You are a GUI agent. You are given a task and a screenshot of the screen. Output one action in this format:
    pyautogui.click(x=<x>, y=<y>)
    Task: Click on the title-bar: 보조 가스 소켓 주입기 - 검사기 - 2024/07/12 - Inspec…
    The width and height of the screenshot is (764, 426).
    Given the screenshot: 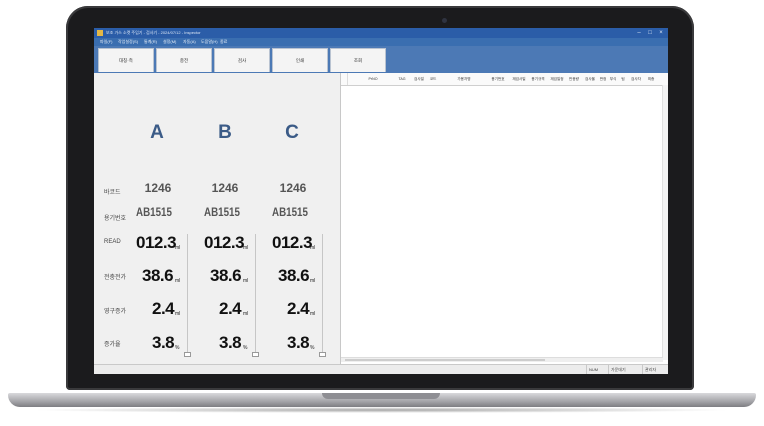 What is the action you would take?
    pyautogui.click(x=381, y=33)
    